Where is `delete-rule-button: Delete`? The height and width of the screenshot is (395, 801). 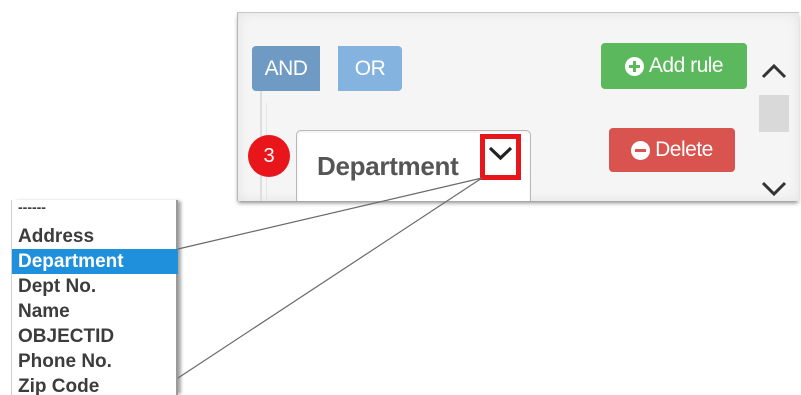 delete-rule-button: Delete is located at coordinates (672, 150).